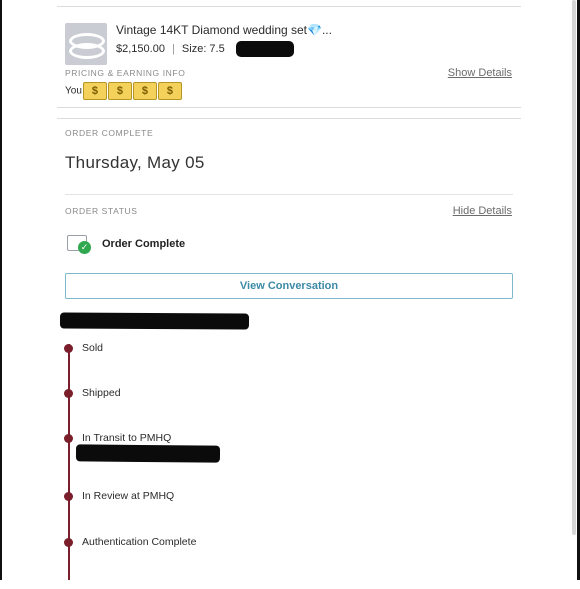  What do you see at coordinates (482, 211) in the screenshot?
I see `hide-details-link: Hide Details` at bounding box center [482, 211].